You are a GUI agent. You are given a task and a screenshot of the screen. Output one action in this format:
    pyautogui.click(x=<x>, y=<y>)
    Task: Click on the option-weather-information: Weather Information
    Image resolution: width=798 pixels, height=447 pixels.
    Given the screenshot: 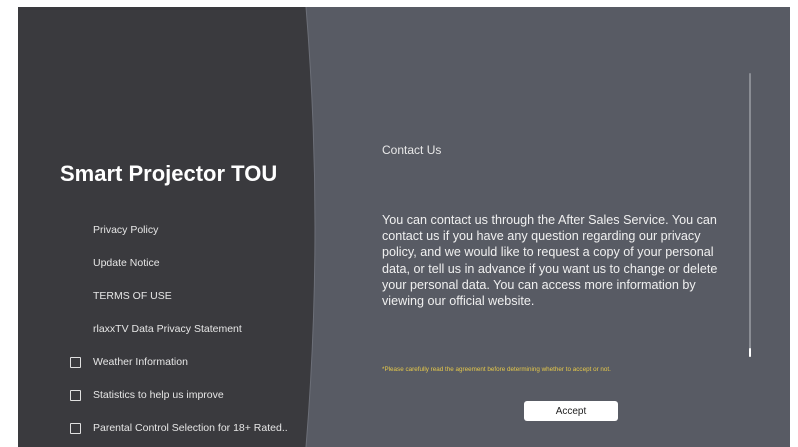 What is the action you would take?
    pyautogui.click(x=129, y=362)
    